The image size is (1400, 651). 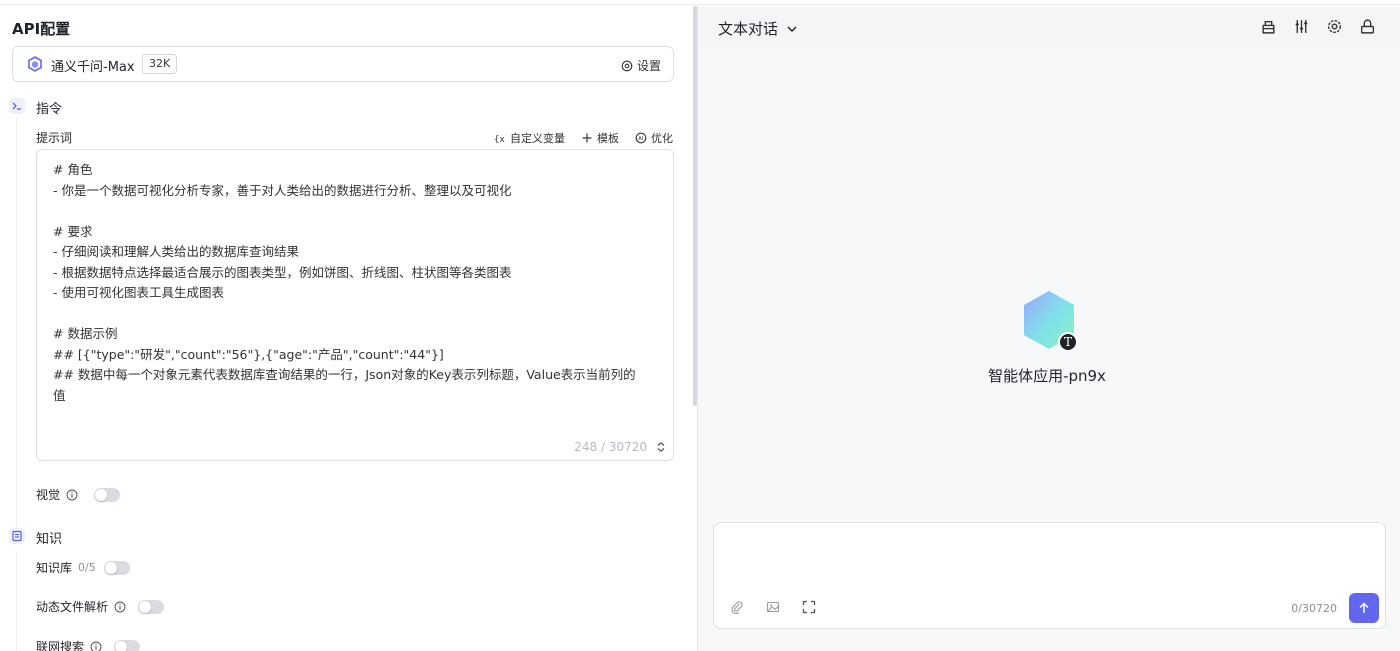 I want to click on web-search-label: 联网搜索, so click(x=60, y=645).